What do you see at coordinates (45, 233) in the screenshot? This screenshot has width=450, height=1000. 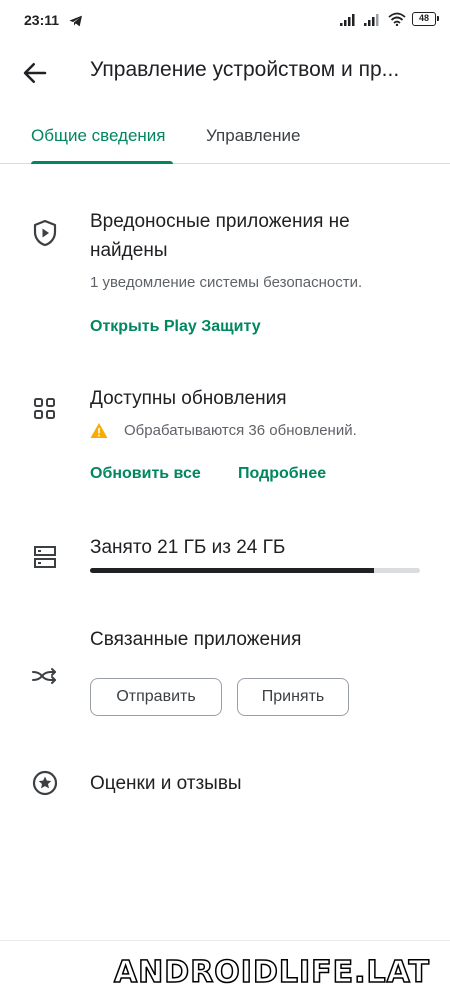 I see `shield-play-icon` at bounding box center [45, 233].